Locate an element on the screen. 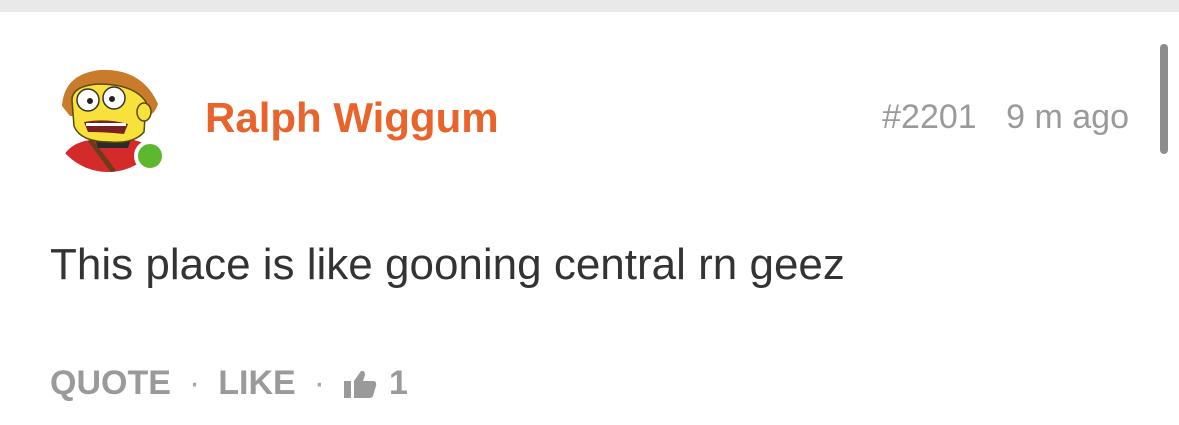 This screenshot has height=425, width=1179. like-button: LIKE is located at coordinates (256, 383).